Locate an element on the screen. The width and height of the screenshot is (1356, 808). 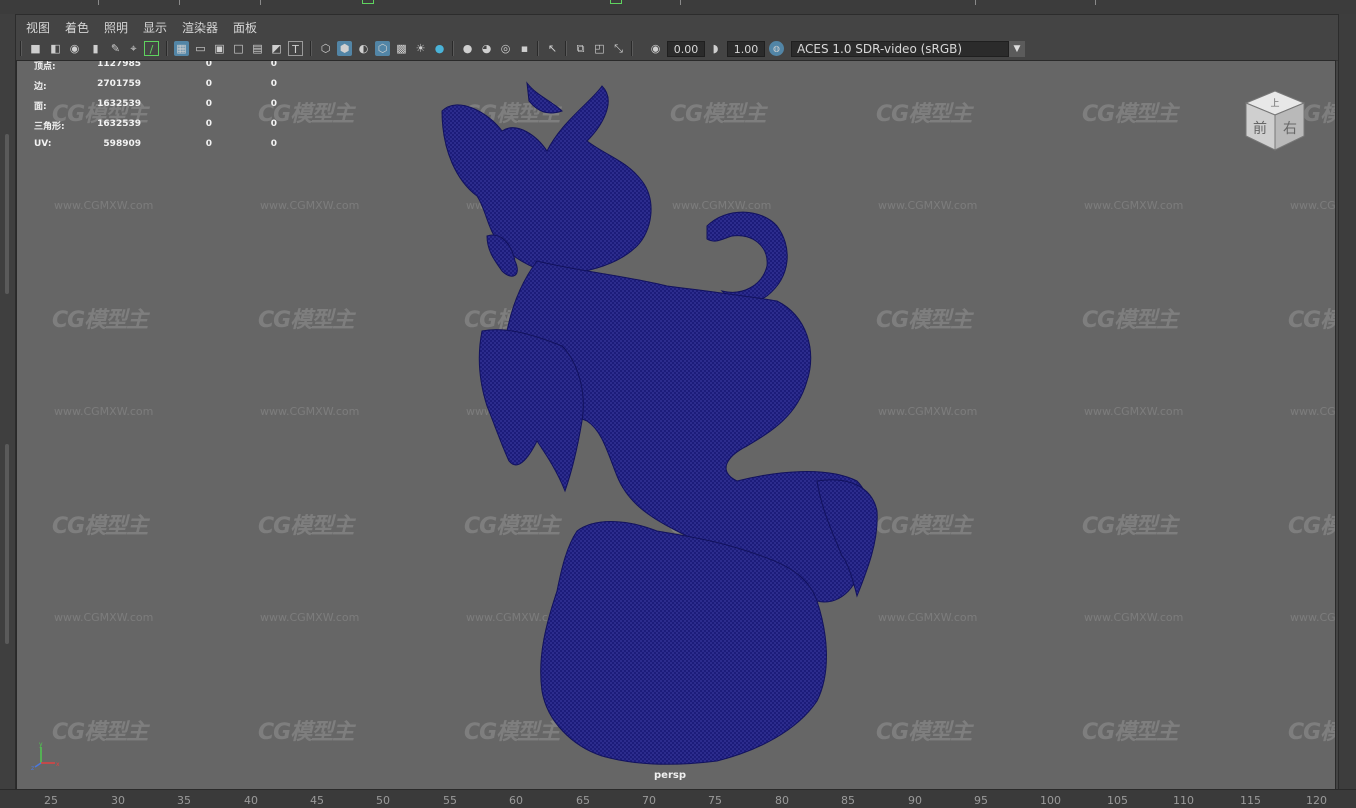
hud-faces-total: 1632539 is located at coordinates (119, 104).